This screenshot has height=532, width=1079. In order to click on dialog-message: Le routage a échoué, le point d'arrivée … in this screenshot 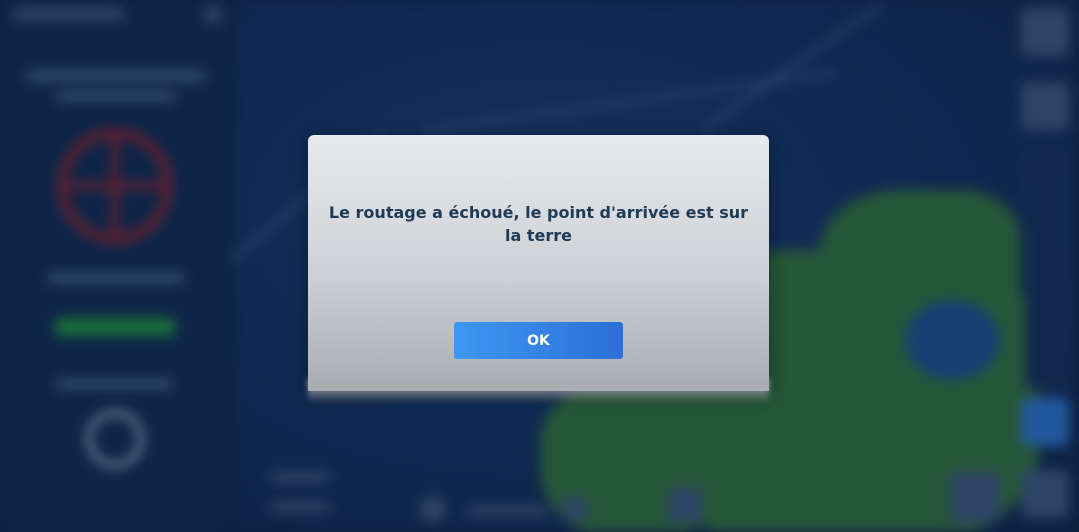, I will do `click(538, 224)`.